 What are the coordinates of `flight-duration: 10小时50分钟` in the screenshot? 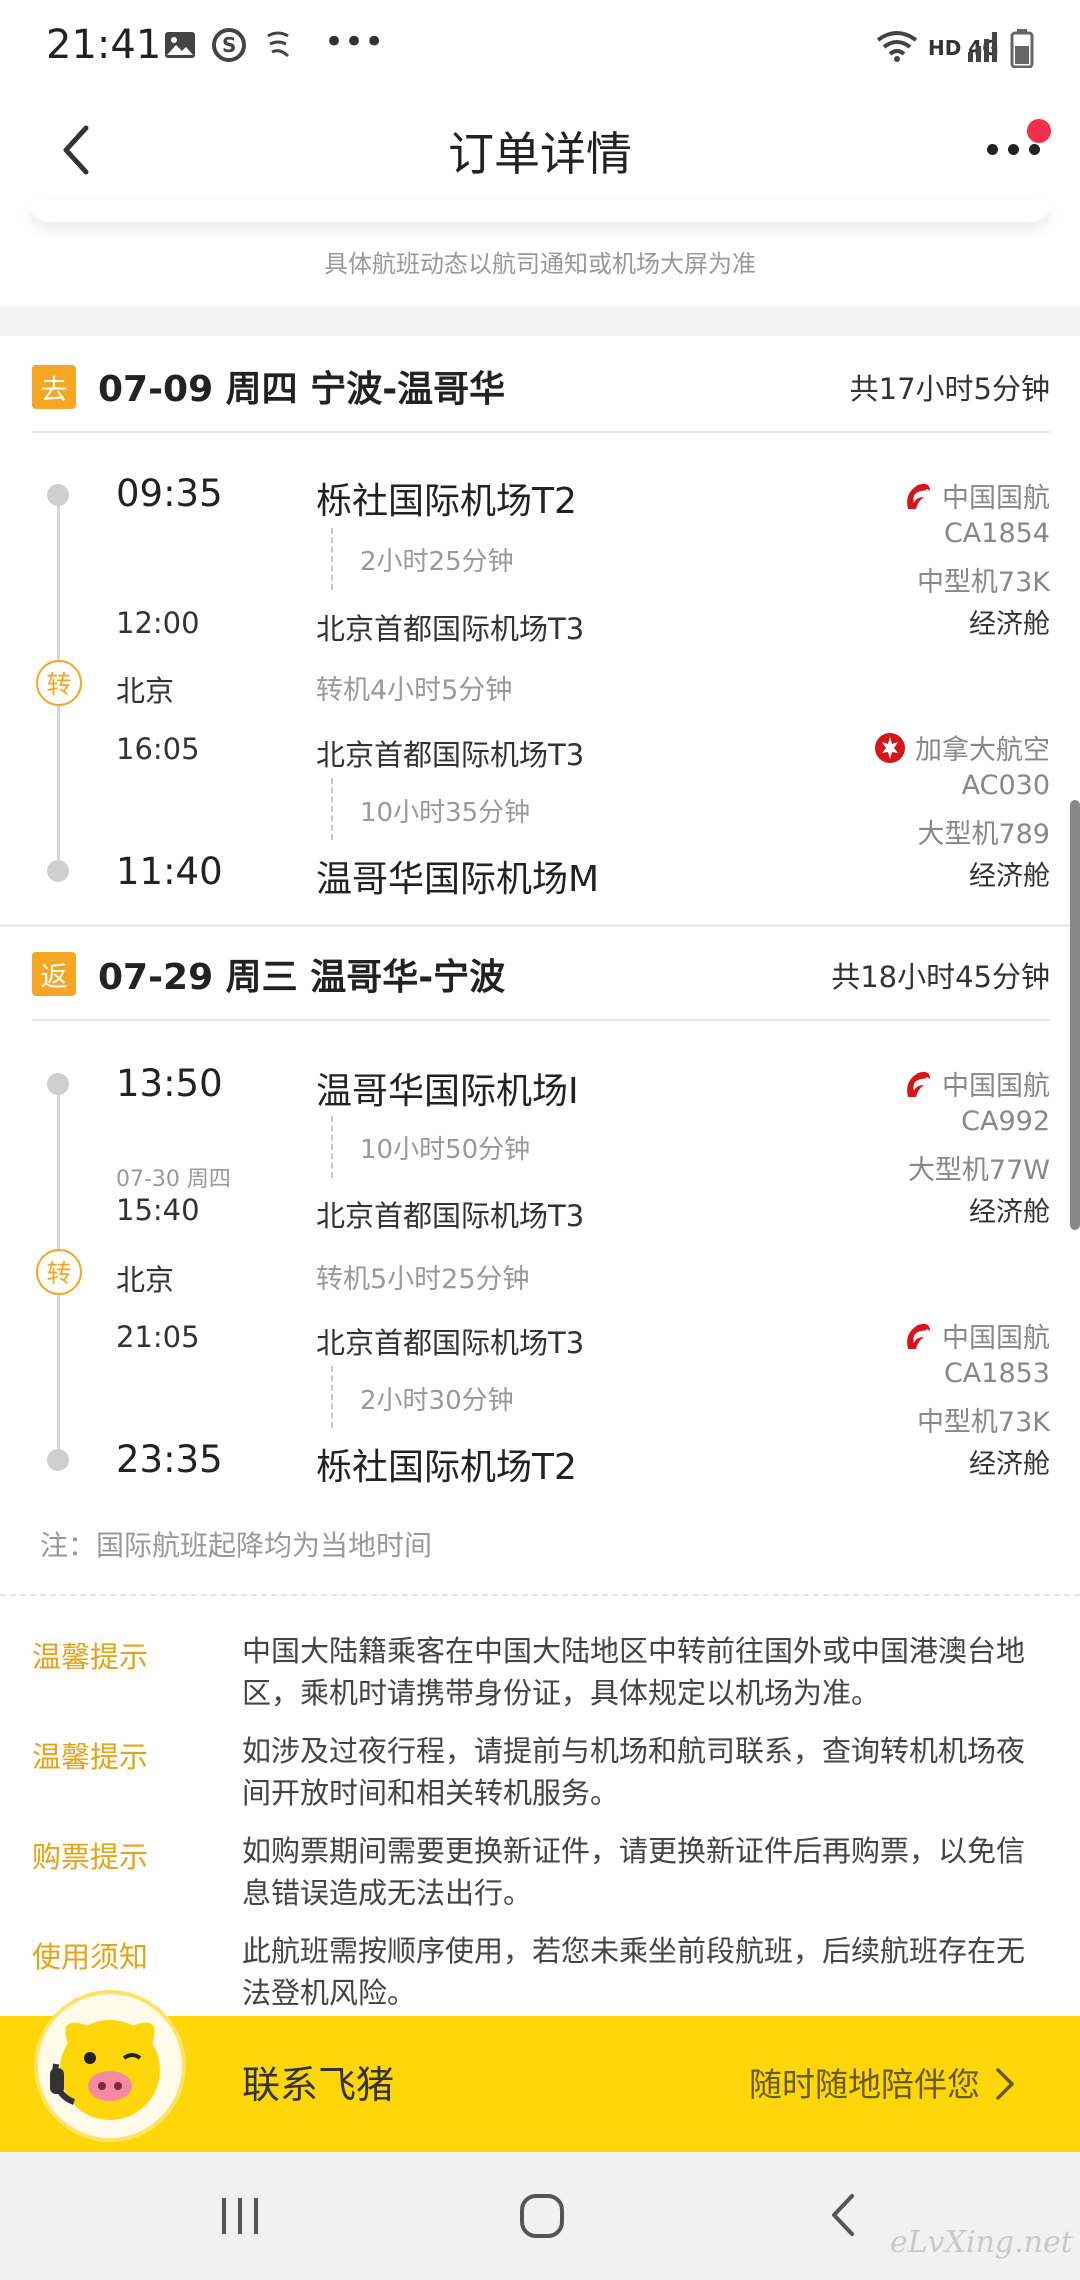 It's located at (445, 1150).